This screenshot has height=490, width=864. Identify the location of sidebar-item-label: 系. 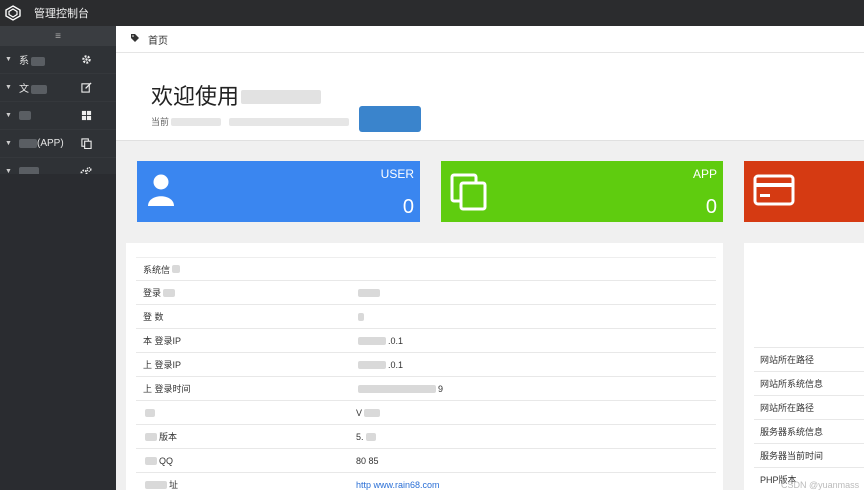
(24, 61).